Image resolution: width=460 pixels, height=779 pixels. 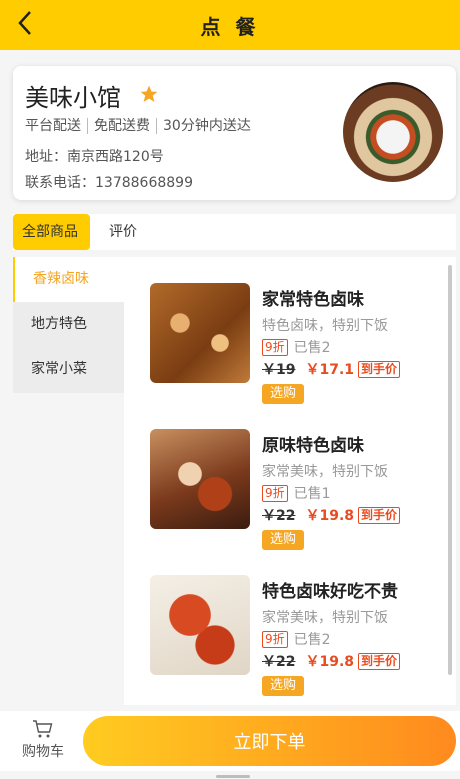 What do you see at coordinates (330, 592) in the screenshot?
I see `product-title: 特色卤味好吃不贵` at bounding box center [330, 592].